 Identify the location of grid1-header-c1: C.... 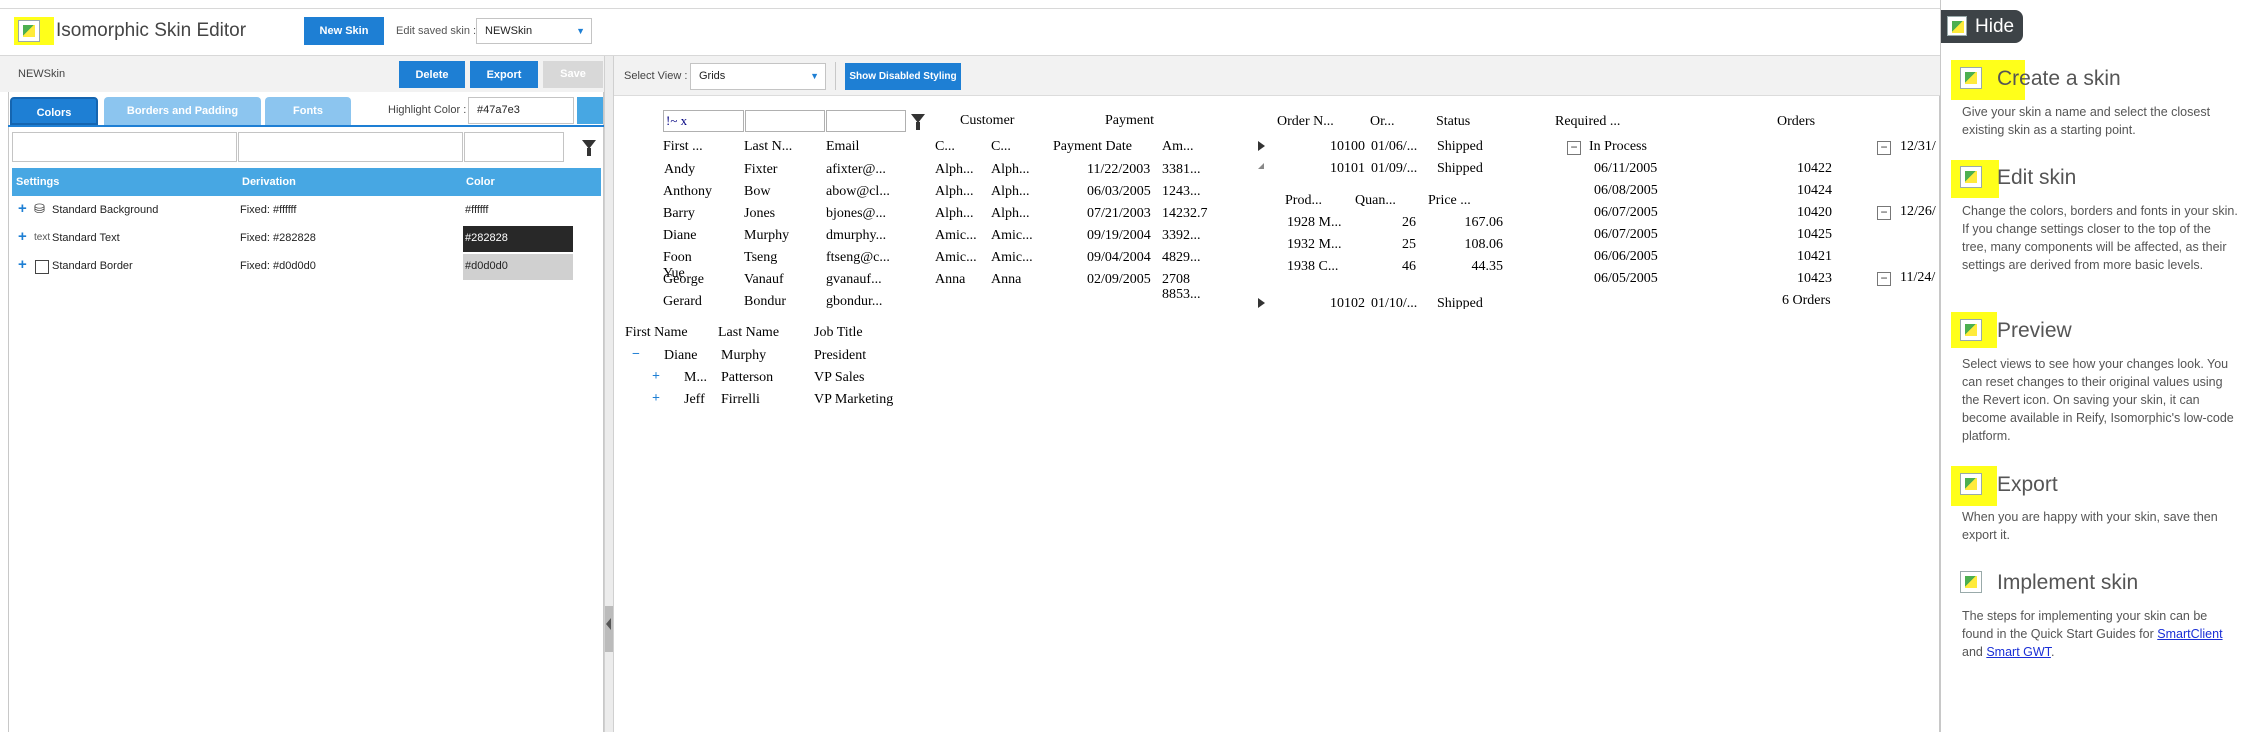
(945, 147).